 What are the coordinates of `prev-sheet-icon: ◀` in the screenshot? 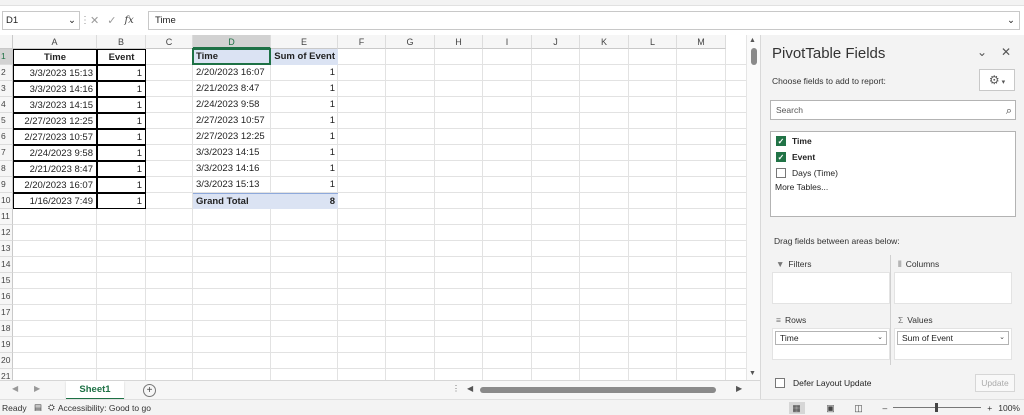 It's located at (15, 388).